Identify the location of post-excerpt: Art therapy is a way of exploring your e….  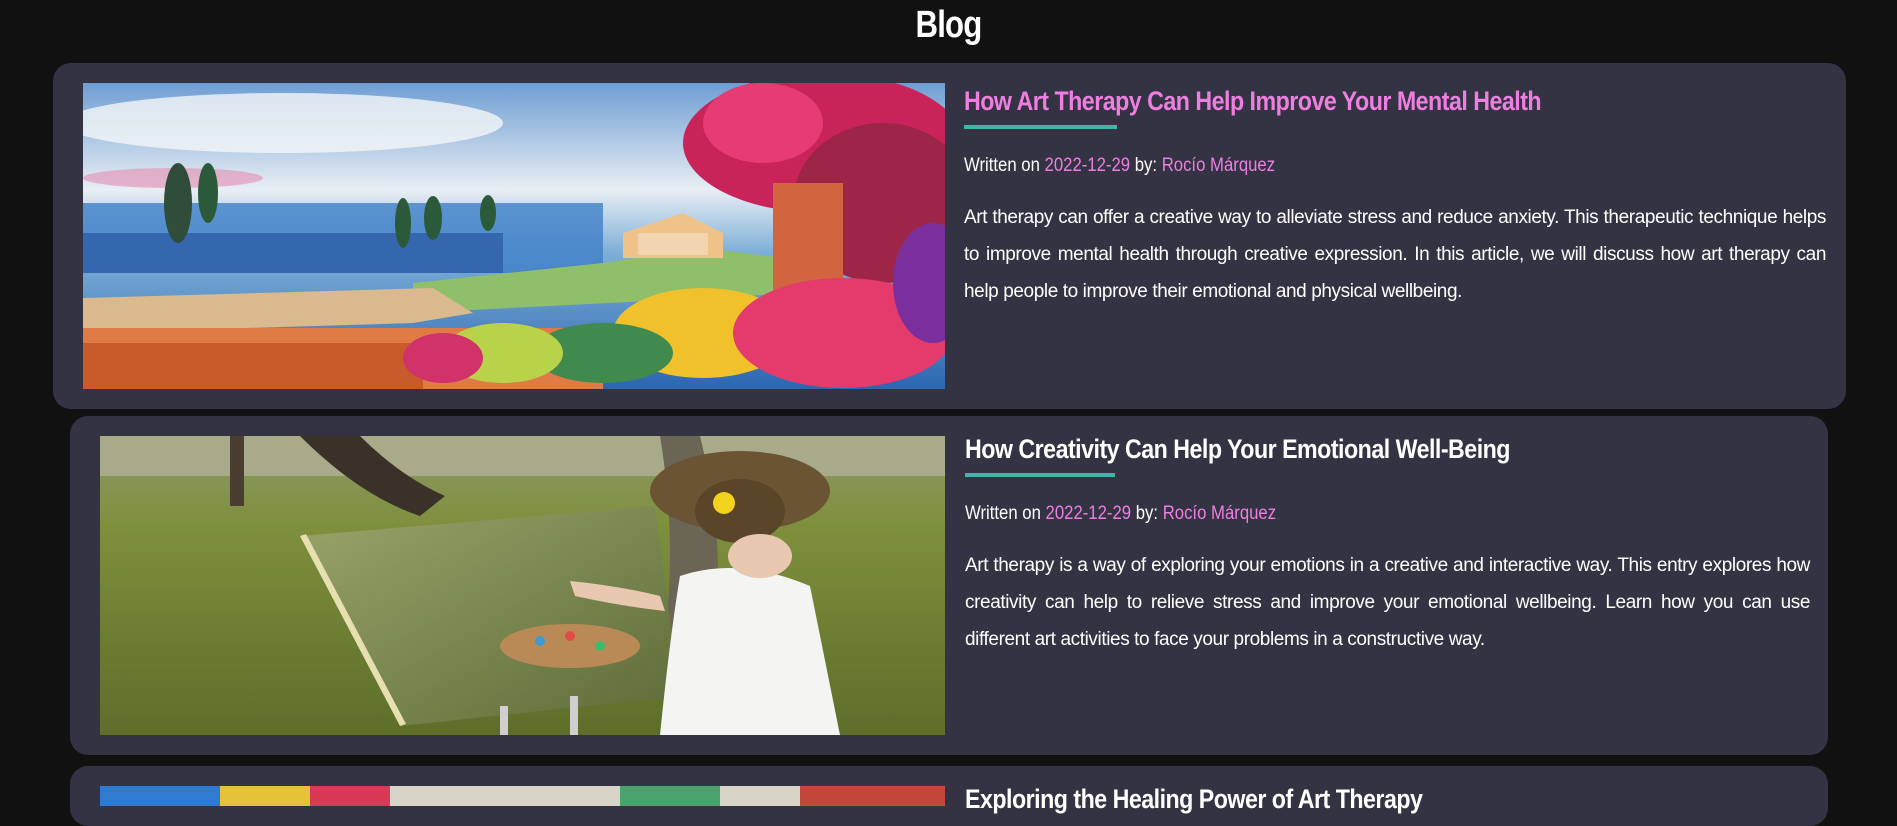
(1387, 602).